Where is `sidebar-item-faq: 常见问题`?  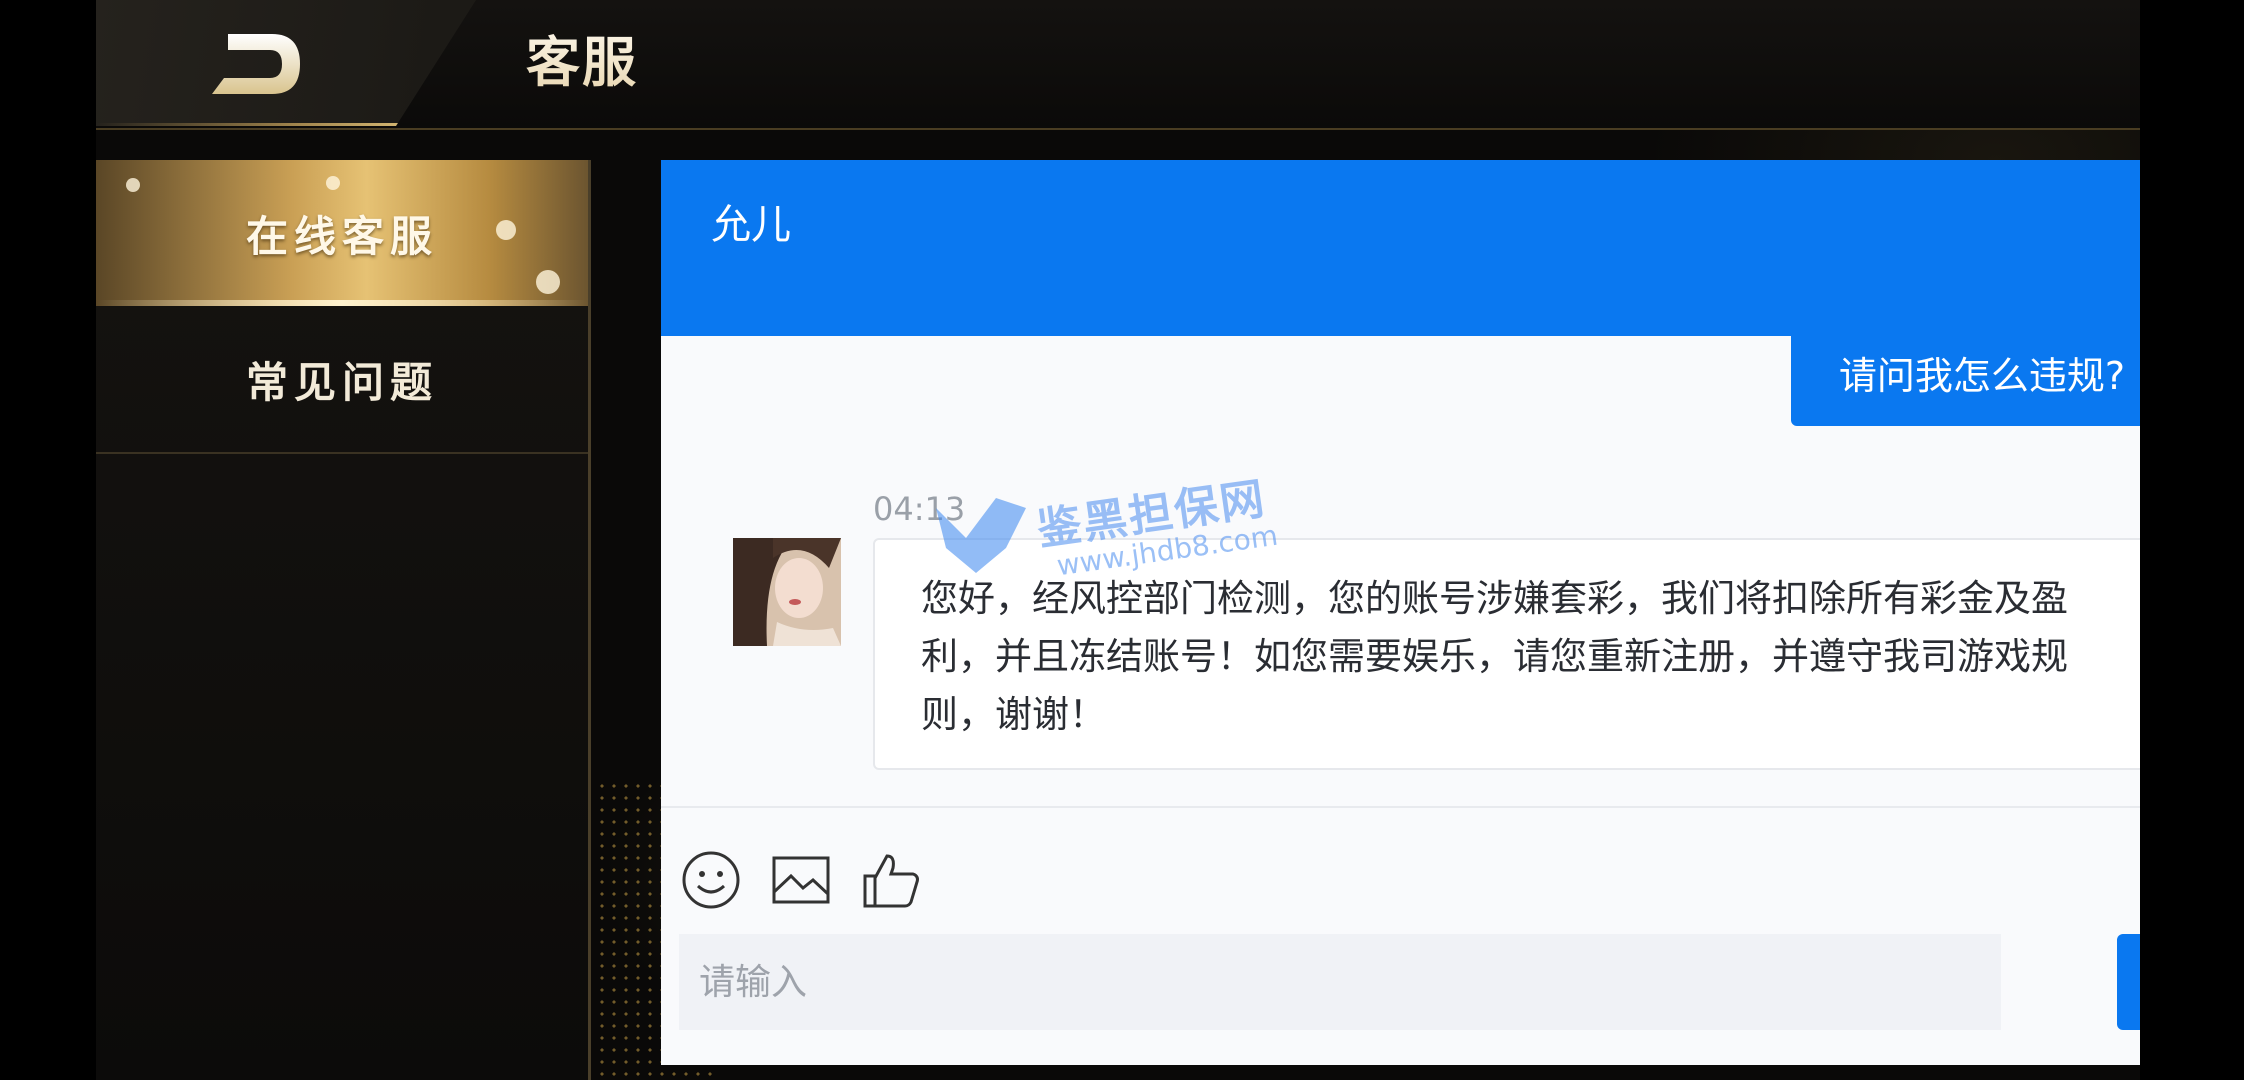 sidebar-item-faq: 常见问题 is located at coordinates (342, 380).